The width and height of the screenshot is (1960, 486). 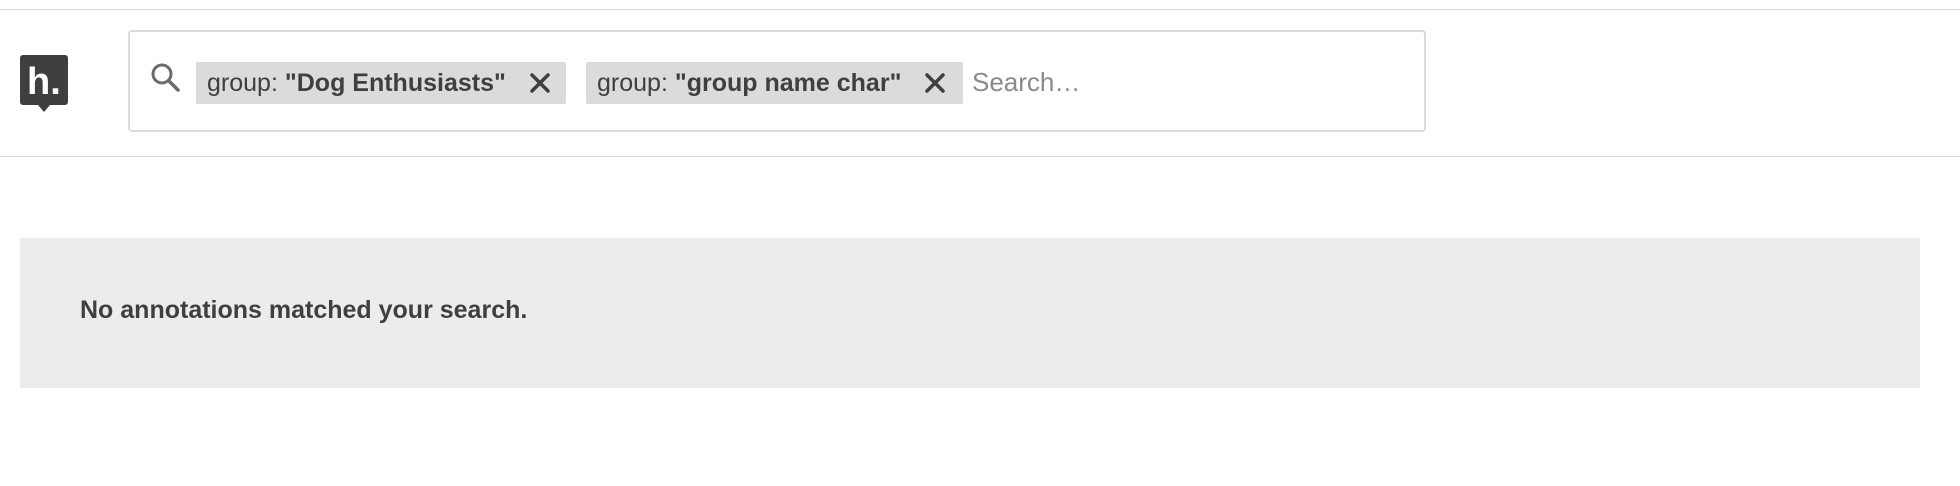 I want to click on filter-chip-value: "Dog Enthusiasts", so click(x=395, y=82).